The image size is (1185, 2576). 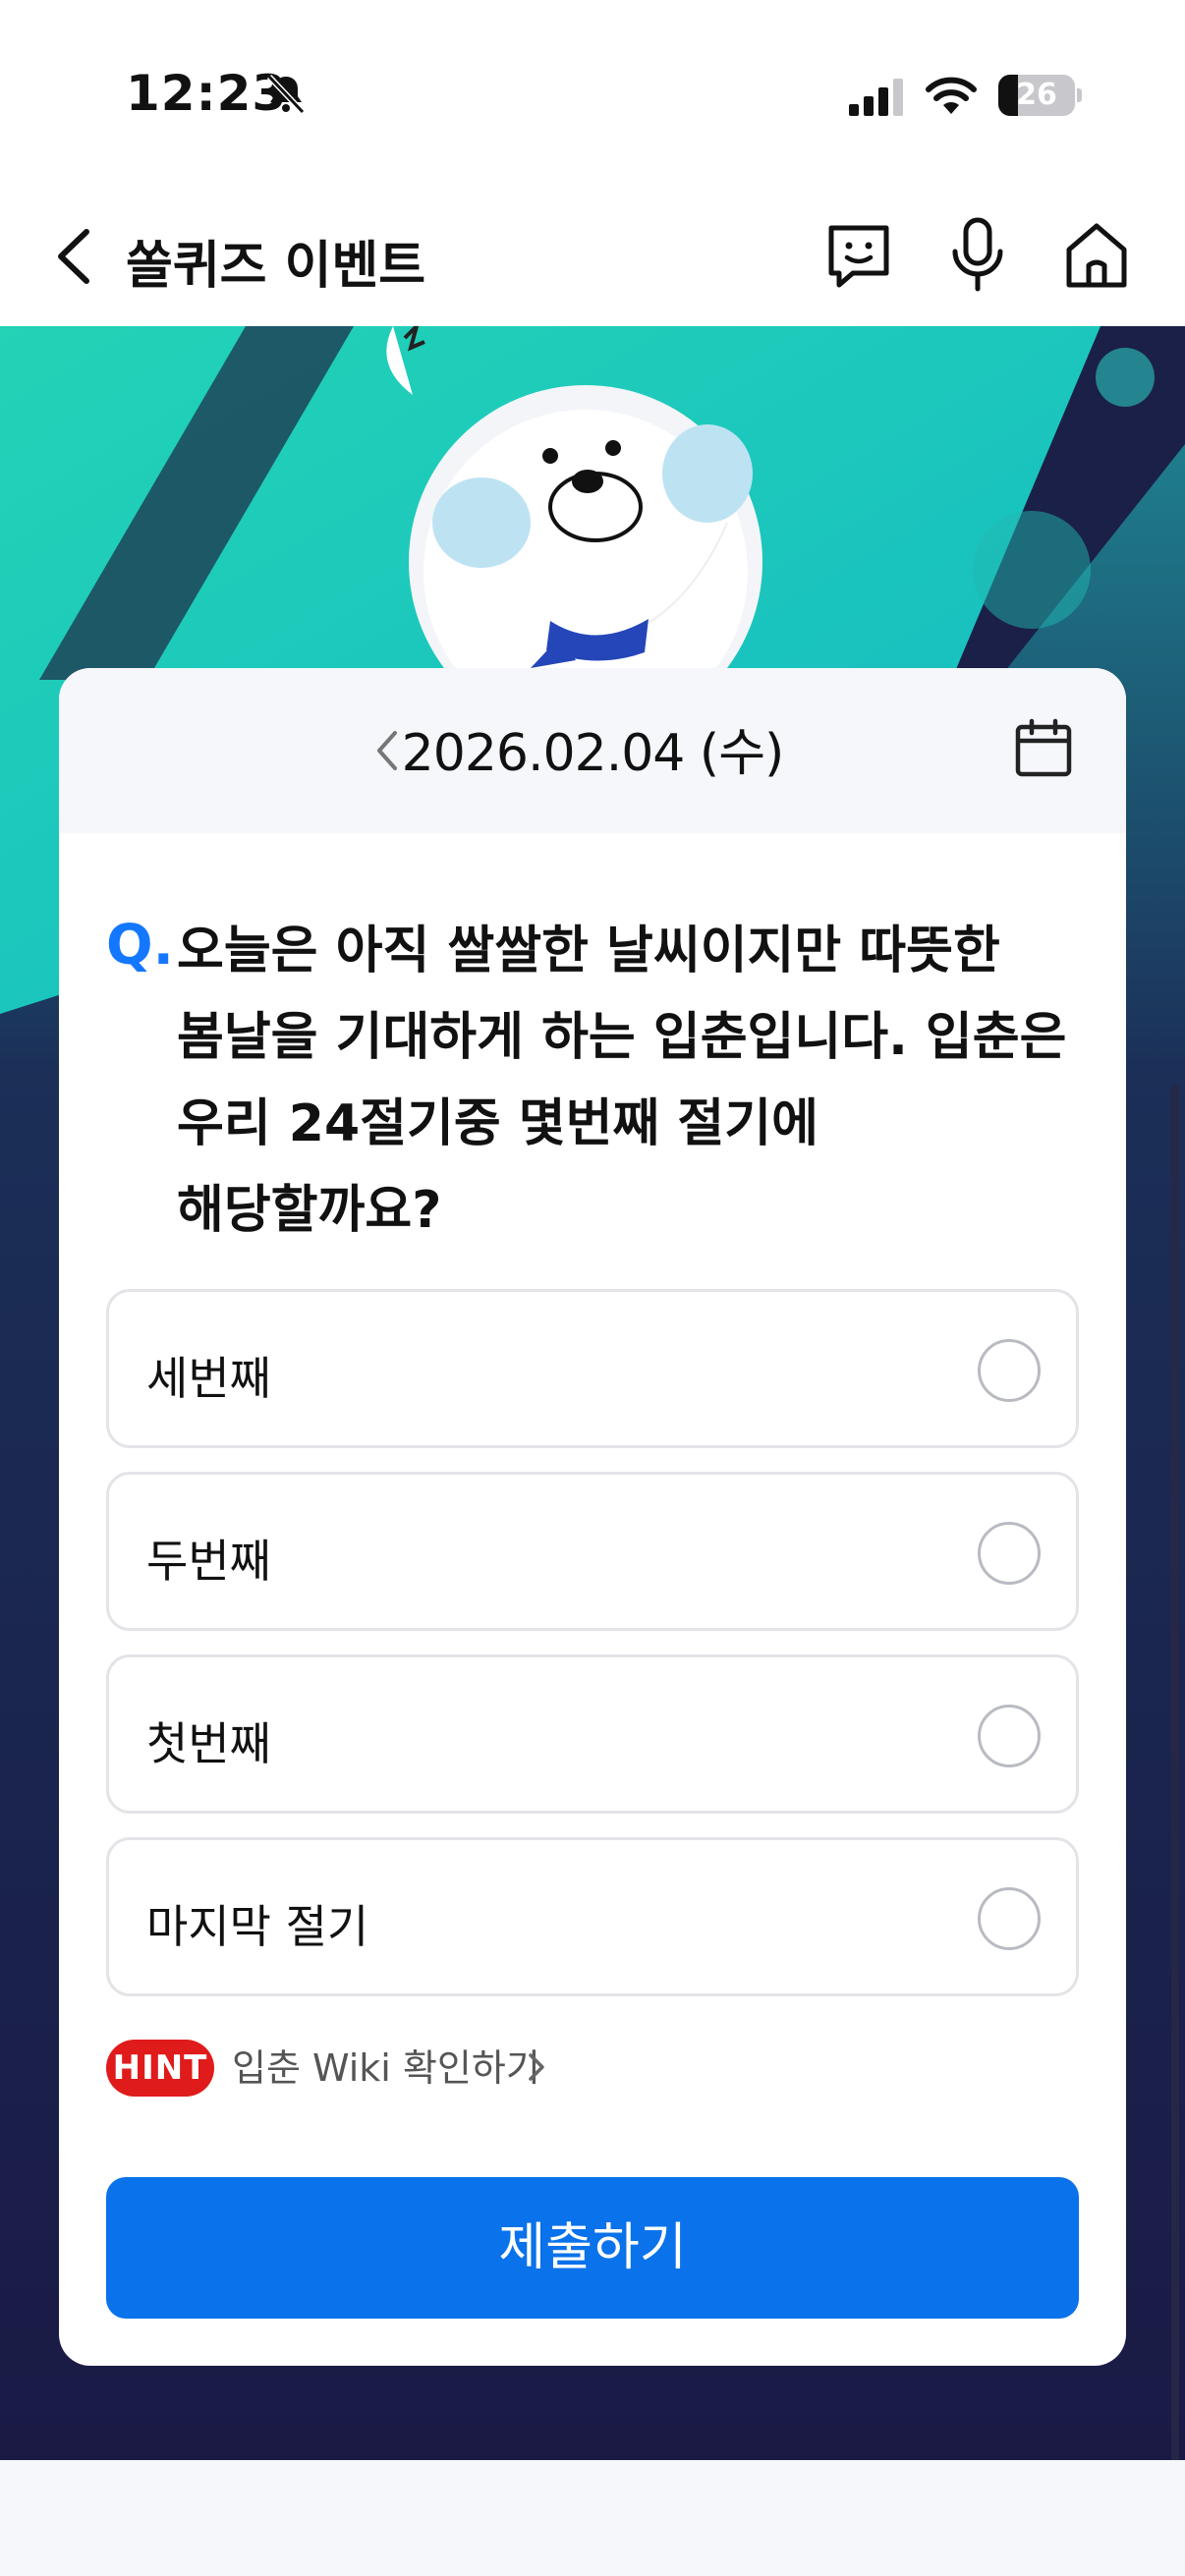 I want to click on answer-option-label: 세번째, so click(x=209, y=1378).